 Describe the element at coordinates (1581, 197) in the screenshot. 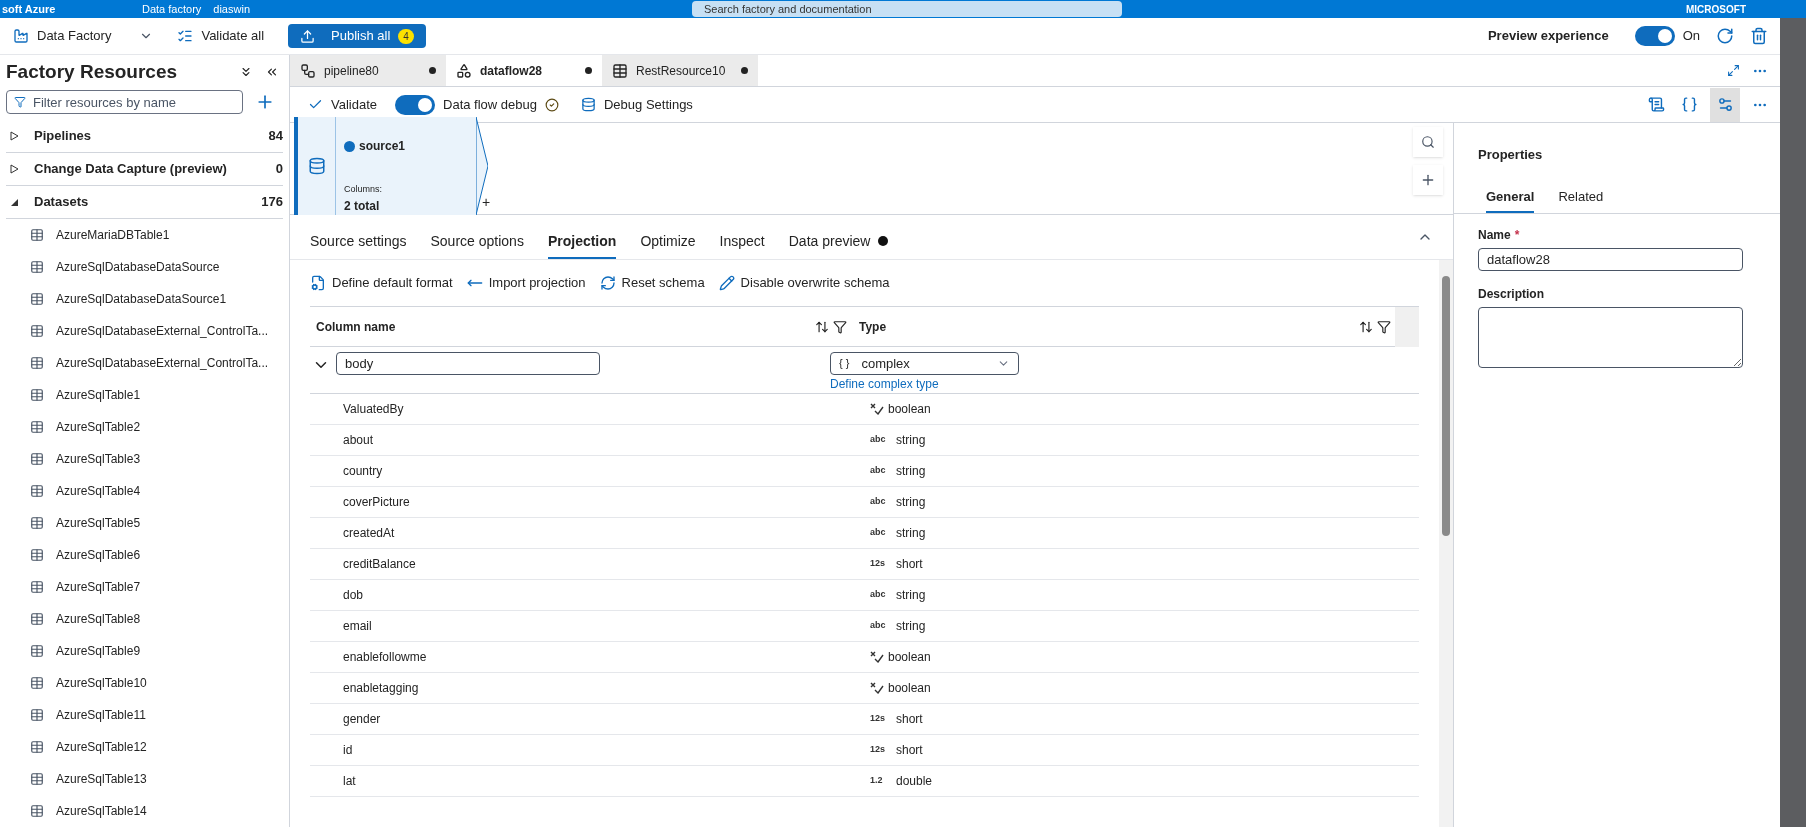

I see `properties-tab: Related` at that location.